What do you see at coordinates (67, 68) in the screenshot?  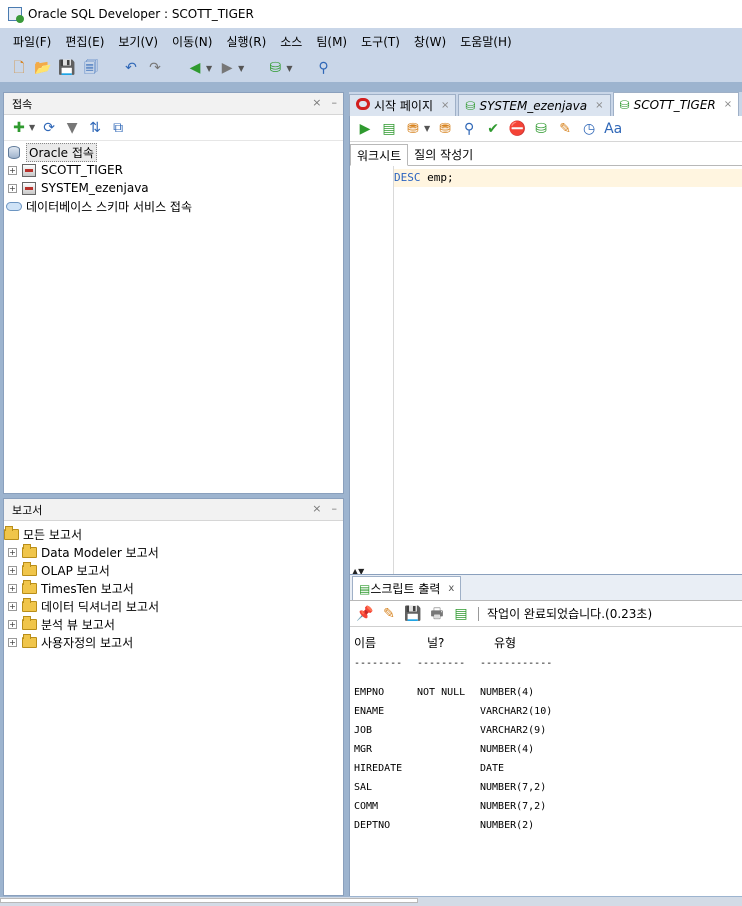 I see `save-icon: 💾` at bounding box center [67, 68].